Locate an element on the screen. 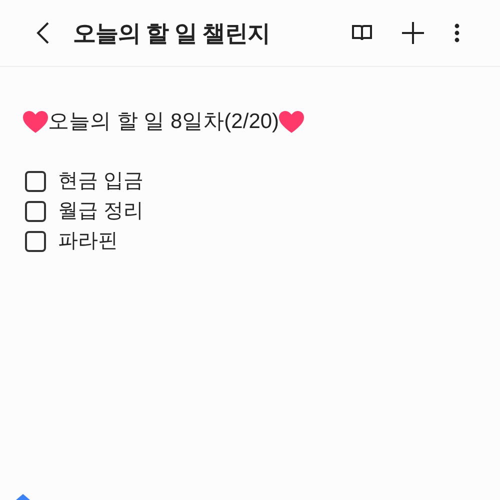 This screenshot has height=500, width=500. checklist-item-text: 현금 입금 is located at coordinates (101, 181).